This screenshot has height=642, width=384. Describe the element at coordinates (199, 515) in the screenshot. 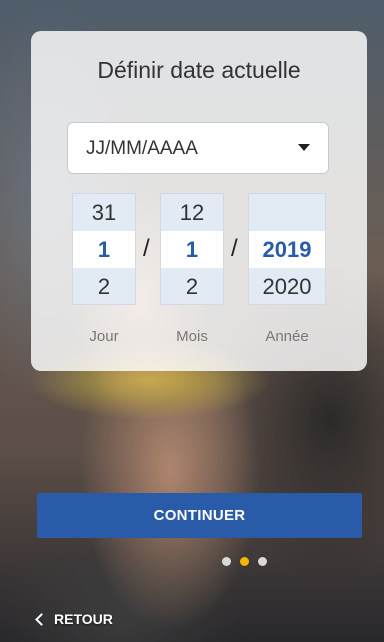

I see `continue-button: CONTINUER` at that location.